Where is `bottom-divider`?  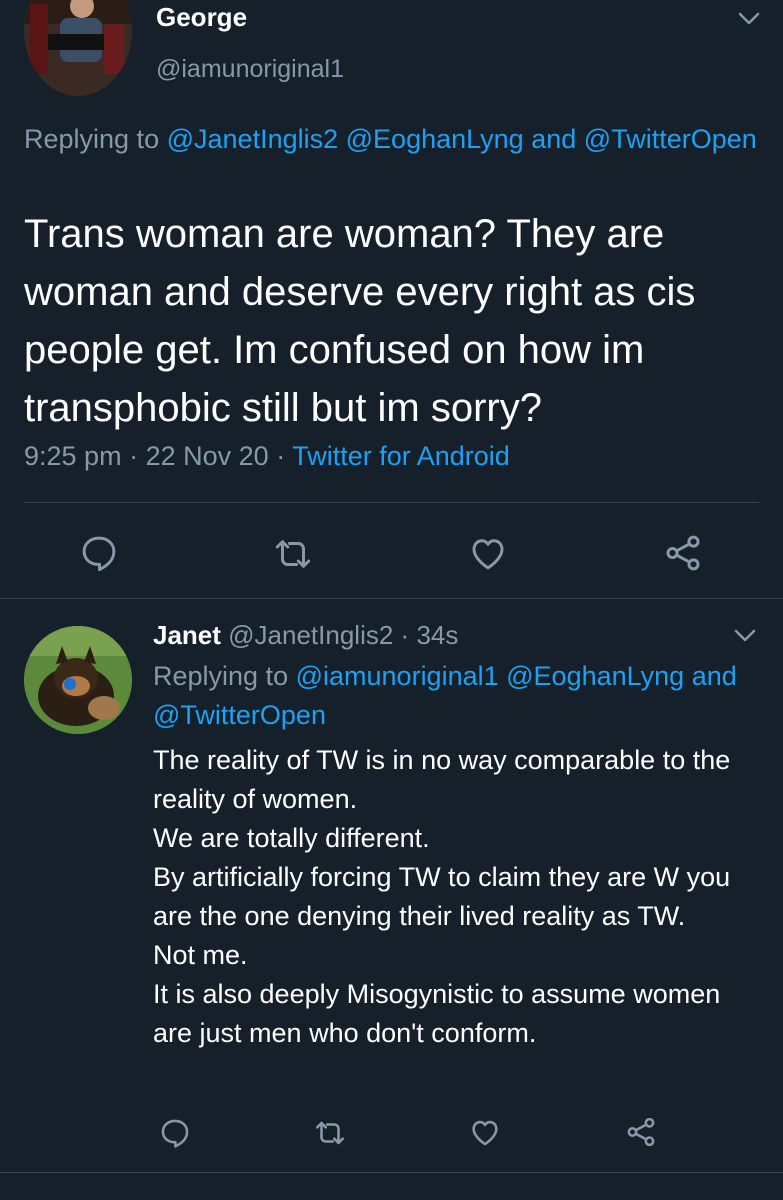
bottom-divider is located at coordinates (391, 1172).